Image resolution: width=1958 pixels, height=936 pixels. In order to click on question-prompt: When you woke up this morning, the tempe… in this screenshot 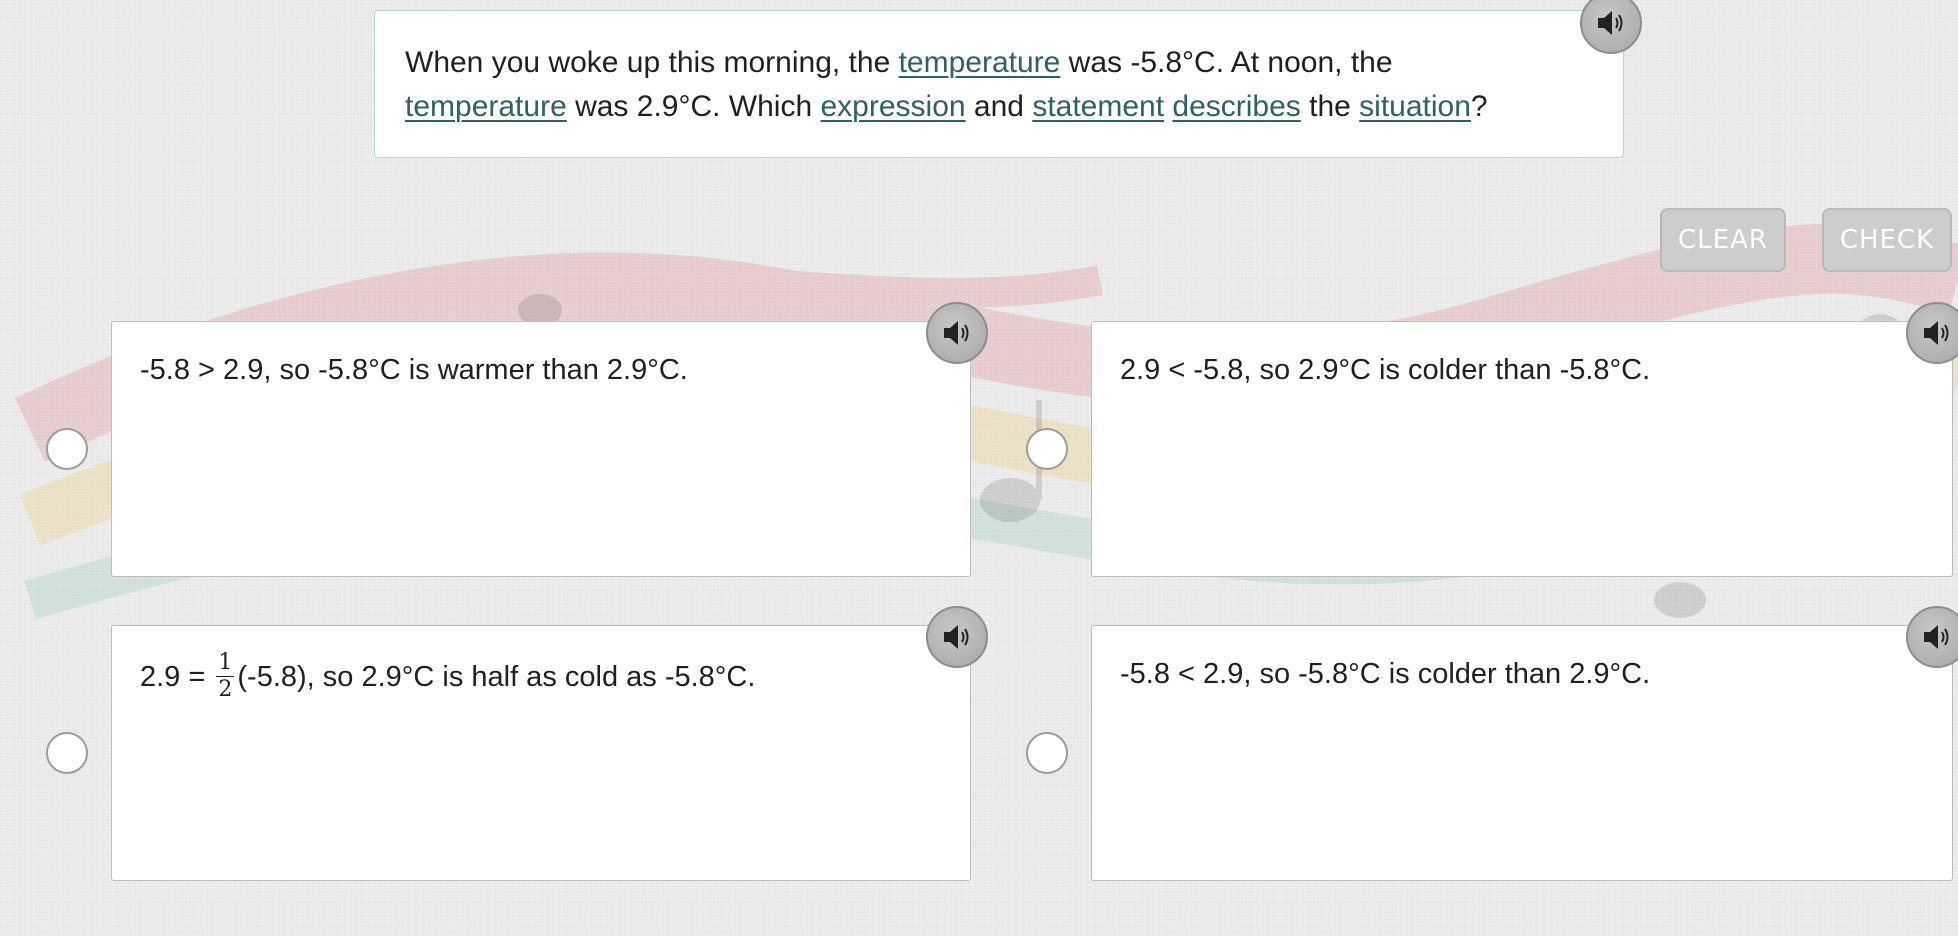, I will do `click(999, 84)`.